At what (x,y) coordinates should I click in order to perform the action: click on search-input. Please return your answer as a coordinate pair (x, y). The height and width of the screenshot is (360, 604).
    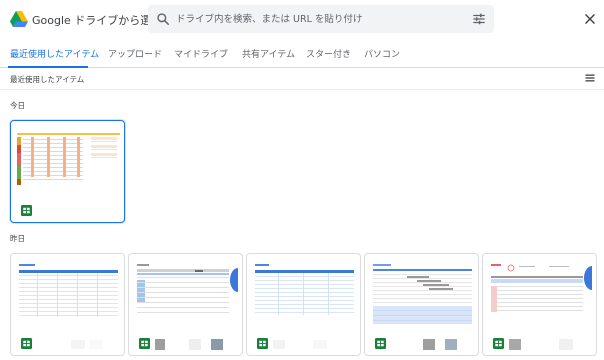
    Looking at the image, I should click on (321, 19).